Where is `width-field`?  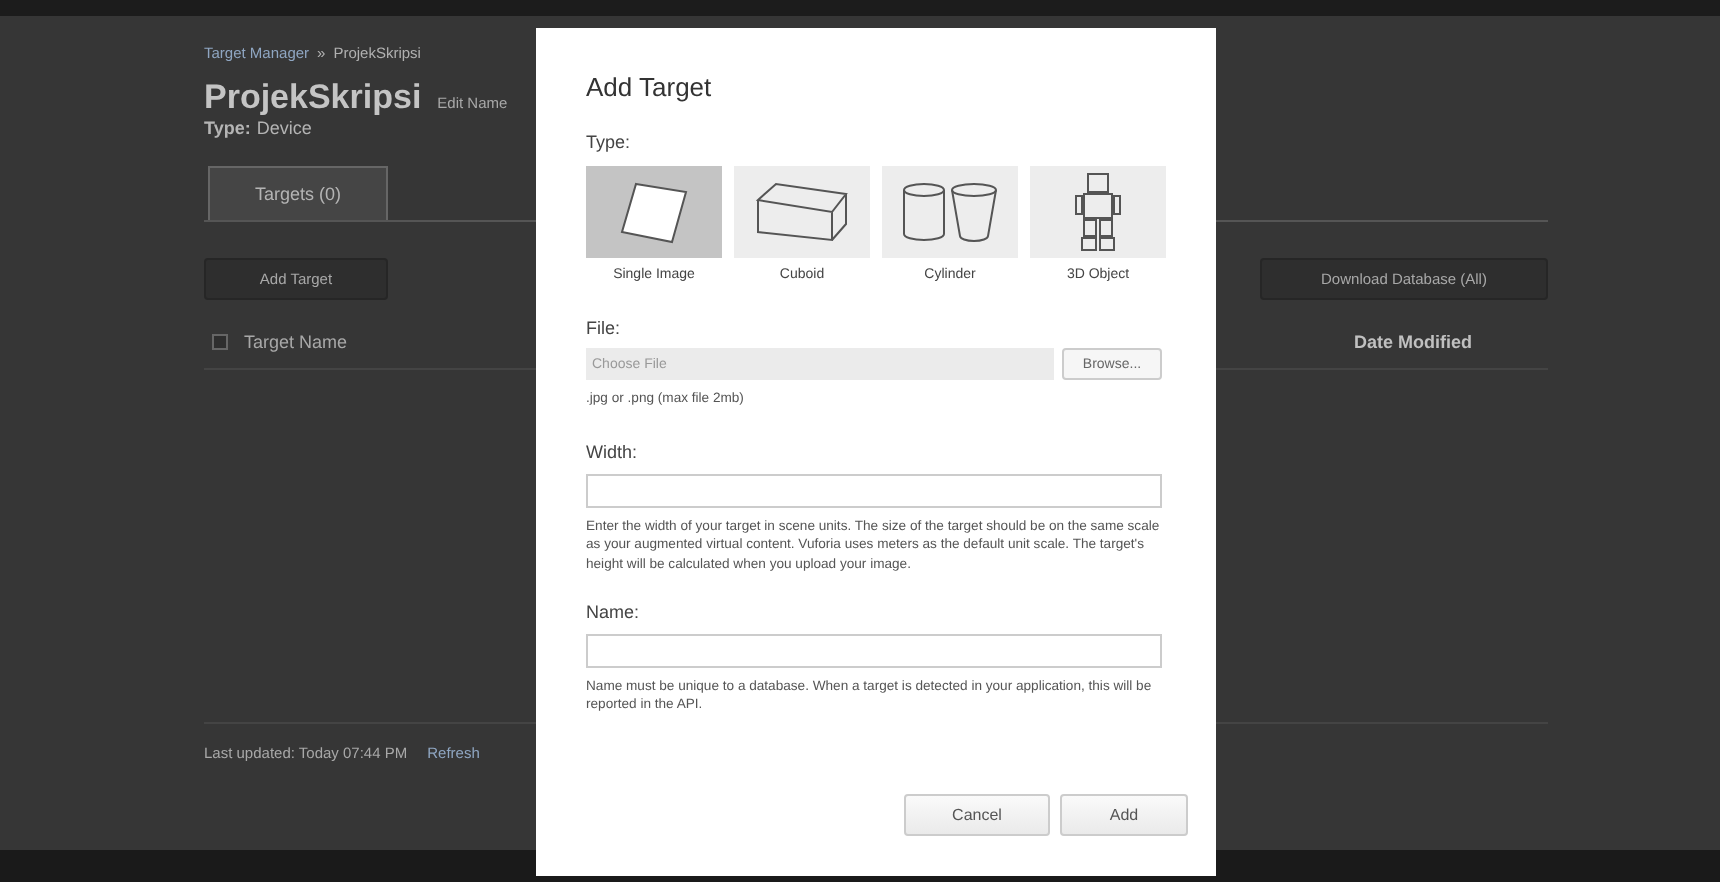 width-field is located at coordinates (874, 491).